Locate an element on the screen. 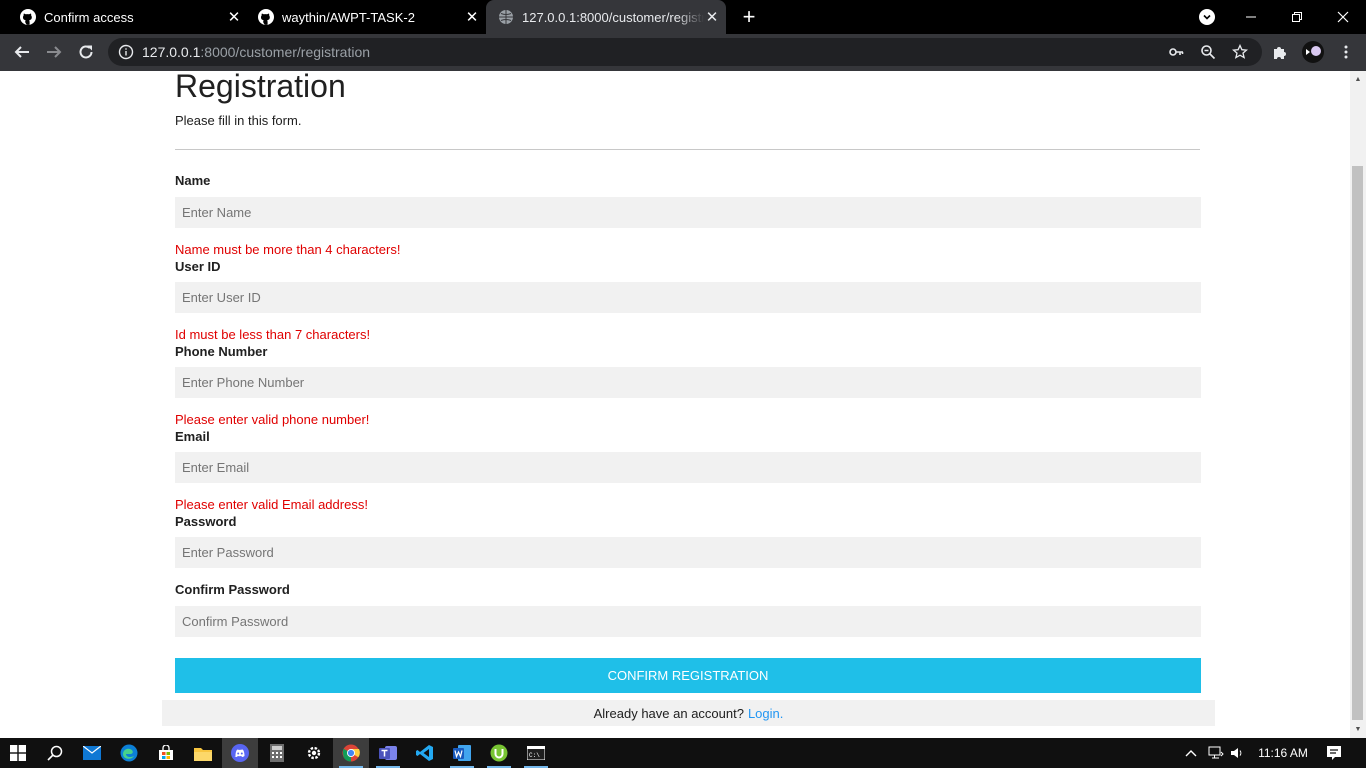 The width and height of the screenshot is (1366, 768). tab-confirm-access: Confirm access ✕ is located at coordinates (124, 17).